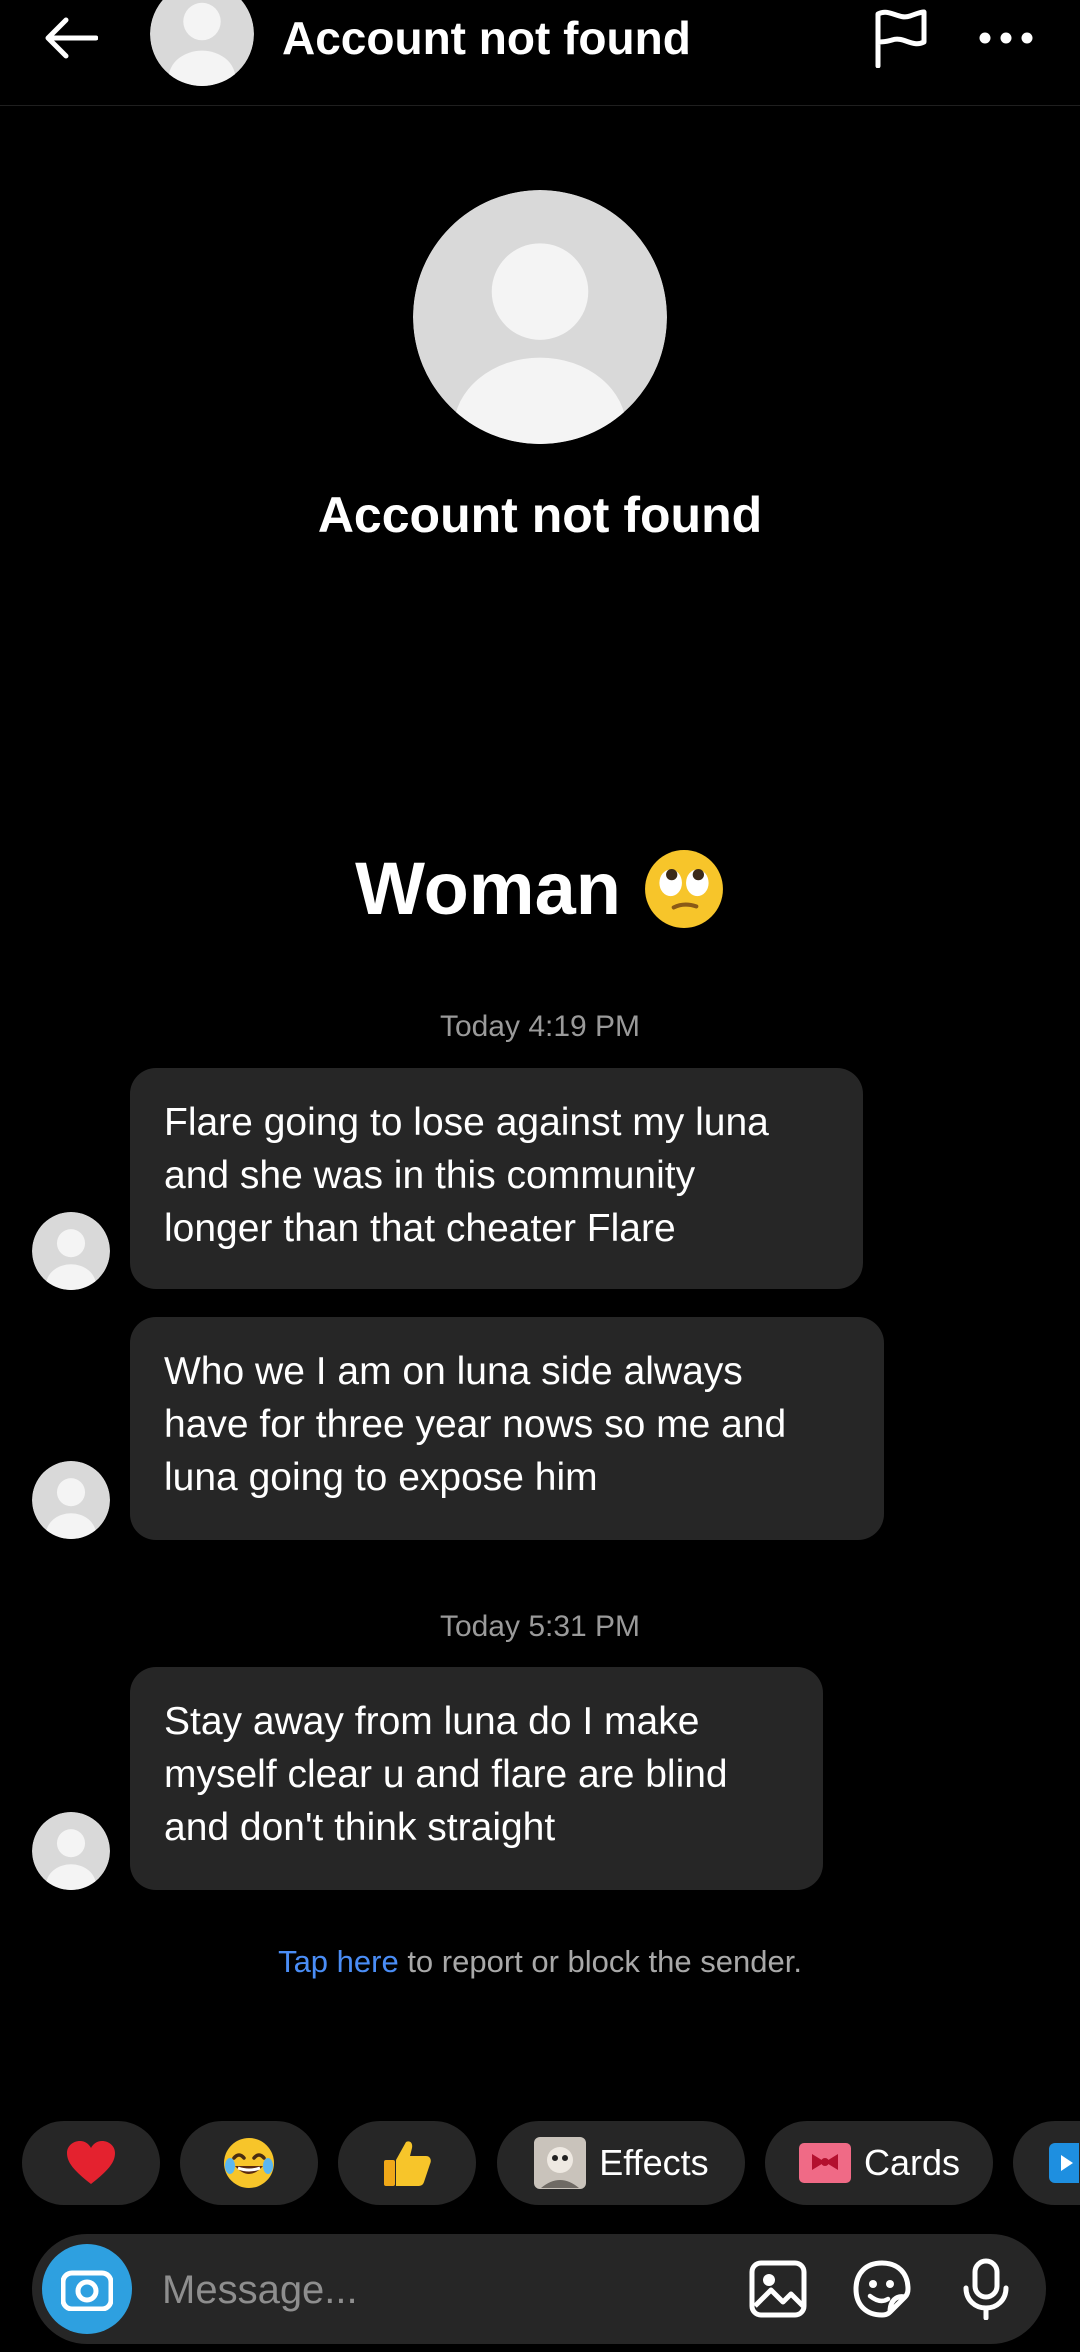 Image resolution: width=1080 pixels, height=2352 pixels. I want to click on heart-reaction-button, so click(91, 2163).